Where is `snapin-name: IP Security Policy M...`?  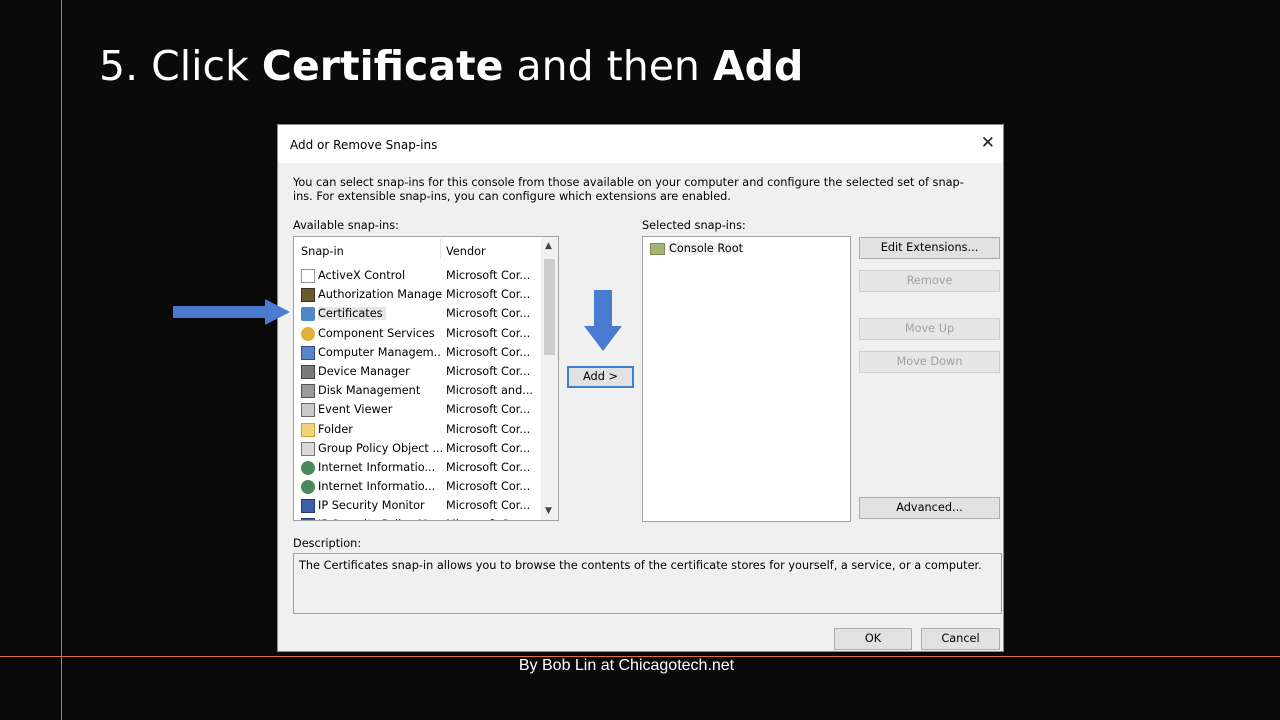 snapin-name: IP Security Policy M... is located at coordinates (380, 519).